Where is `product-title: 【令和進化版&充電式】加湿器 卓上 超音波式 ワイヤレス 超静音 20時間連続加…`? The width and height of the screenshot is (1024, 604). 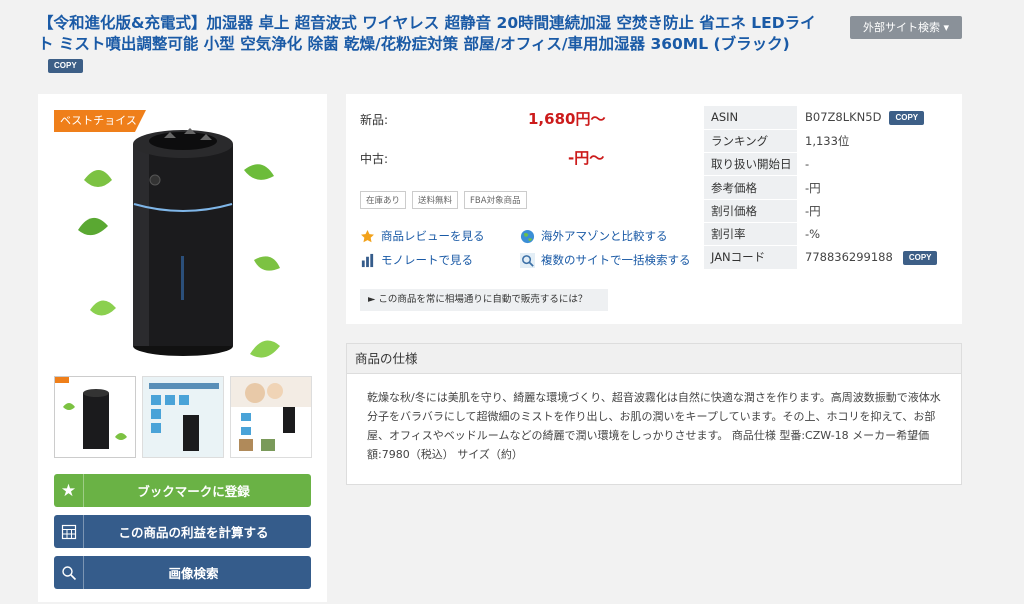 product-title: 【令和進化版&充電式】加湿器 卓上 超音波式 ワイヤレス 超静音 20時間連続加… is located at coordinates (428, 44).